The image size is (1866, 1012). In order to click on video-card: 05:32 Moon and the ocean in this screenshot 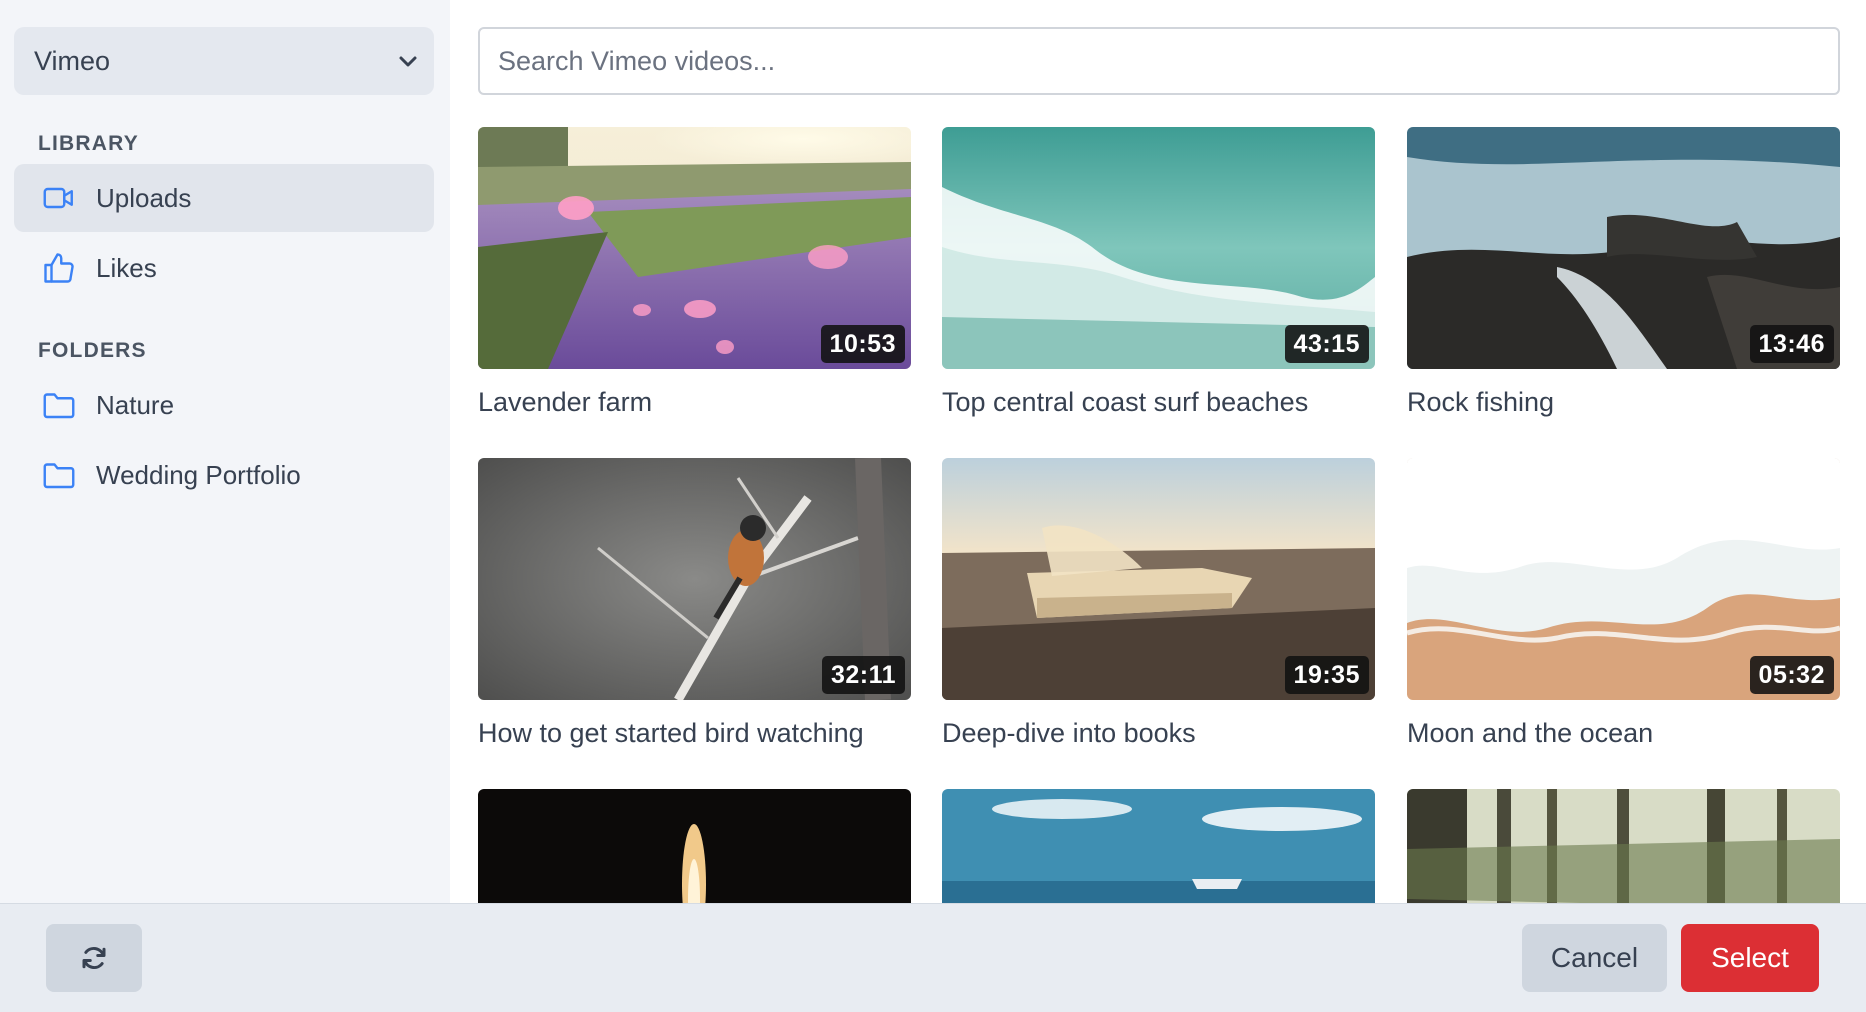, I will do `click(1623, 603)`.